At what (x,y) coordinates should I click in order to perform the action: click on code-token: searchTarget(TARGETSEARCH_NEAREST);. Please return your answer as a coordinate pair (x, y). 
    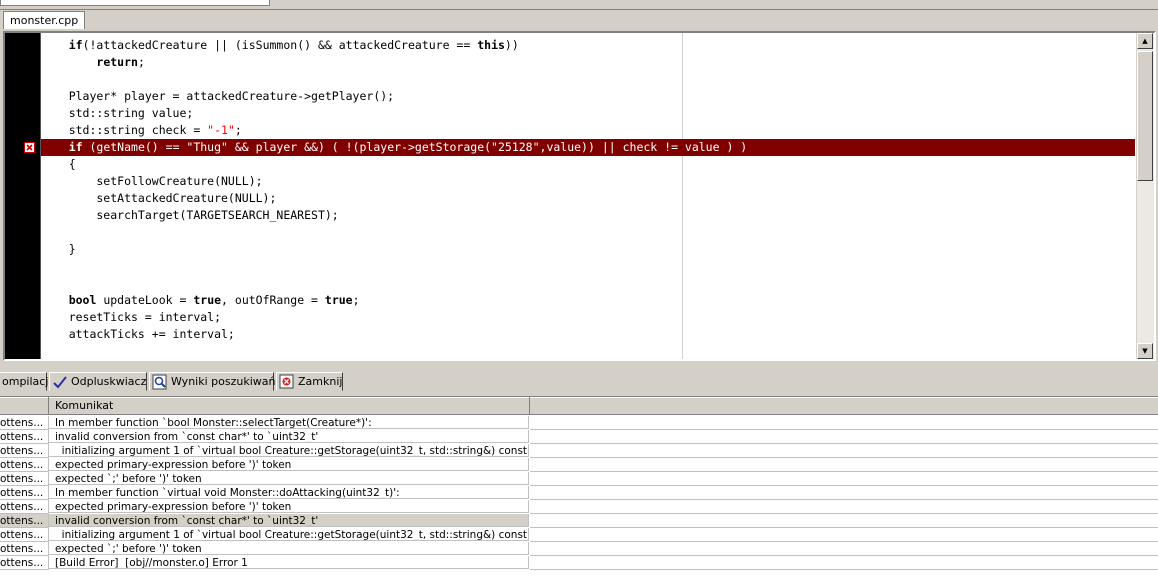
    Looking at the image, I should click on (190, 215).